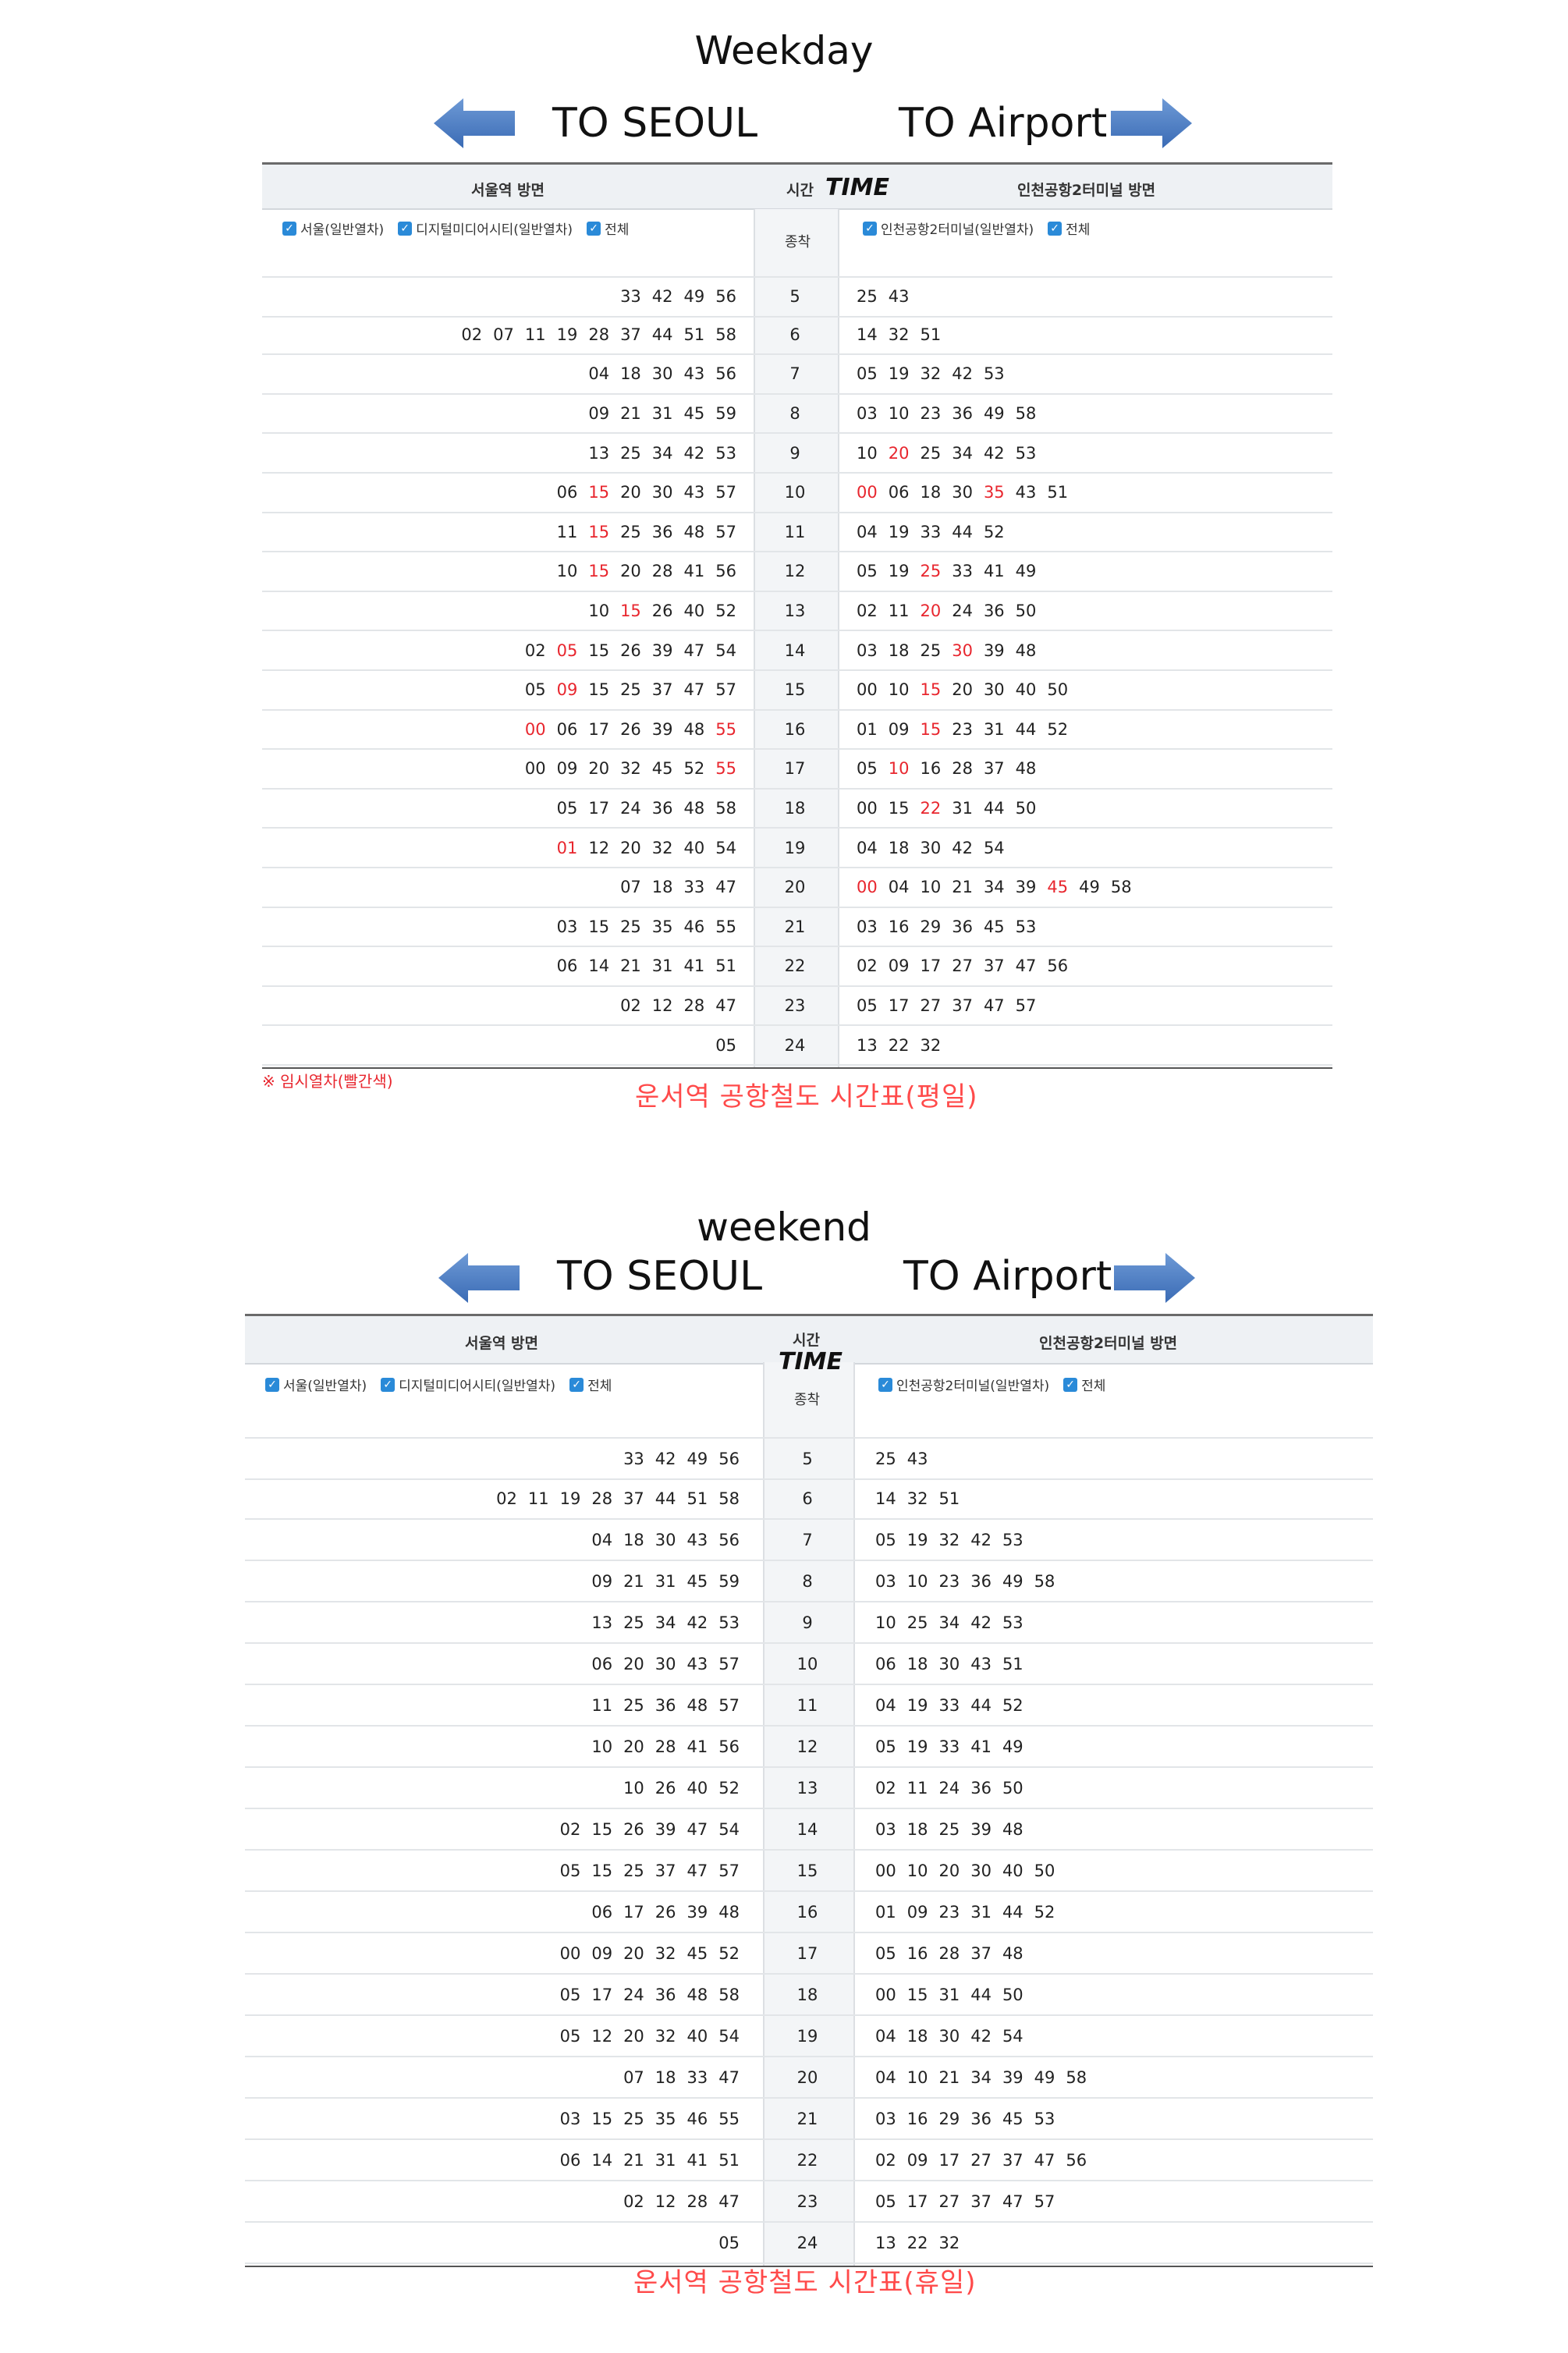  What do you see at coordinates (493, 1664) in the screenshot?
I see `seoul-departures: 06 20 30 43 57` at bounding box center [493, 1664].